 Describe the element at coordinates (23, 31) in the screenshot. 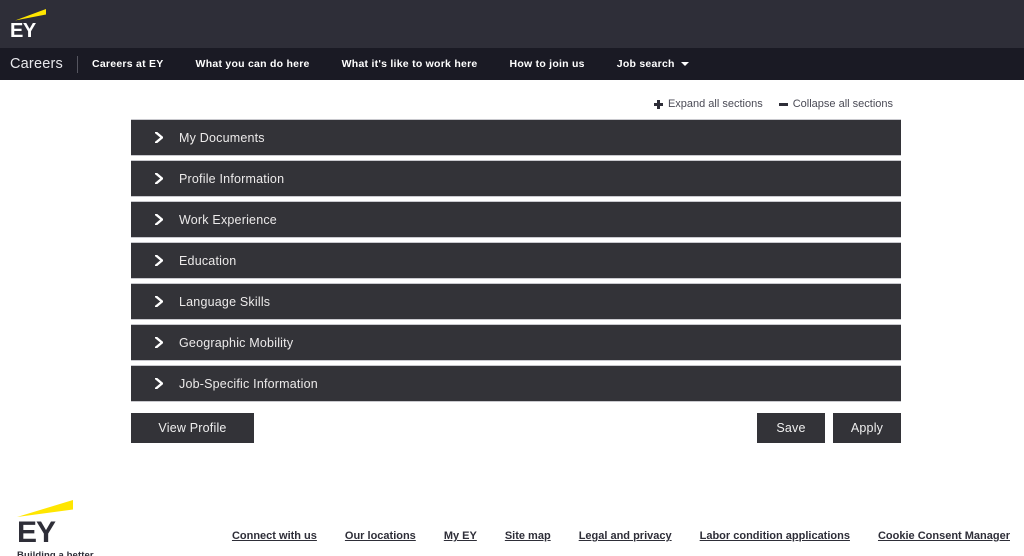

I see `ey-logo-text: EY` at that location.